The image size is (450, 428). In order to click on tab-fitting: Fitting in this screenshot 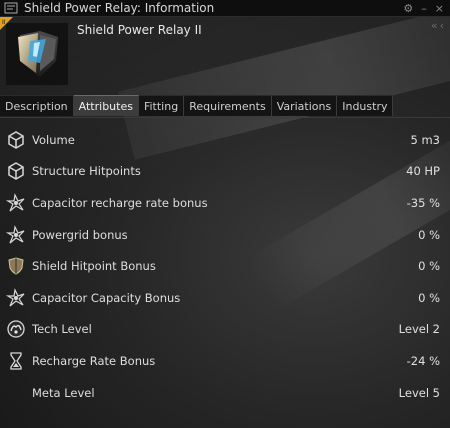, I will do `click(161, 105)`.